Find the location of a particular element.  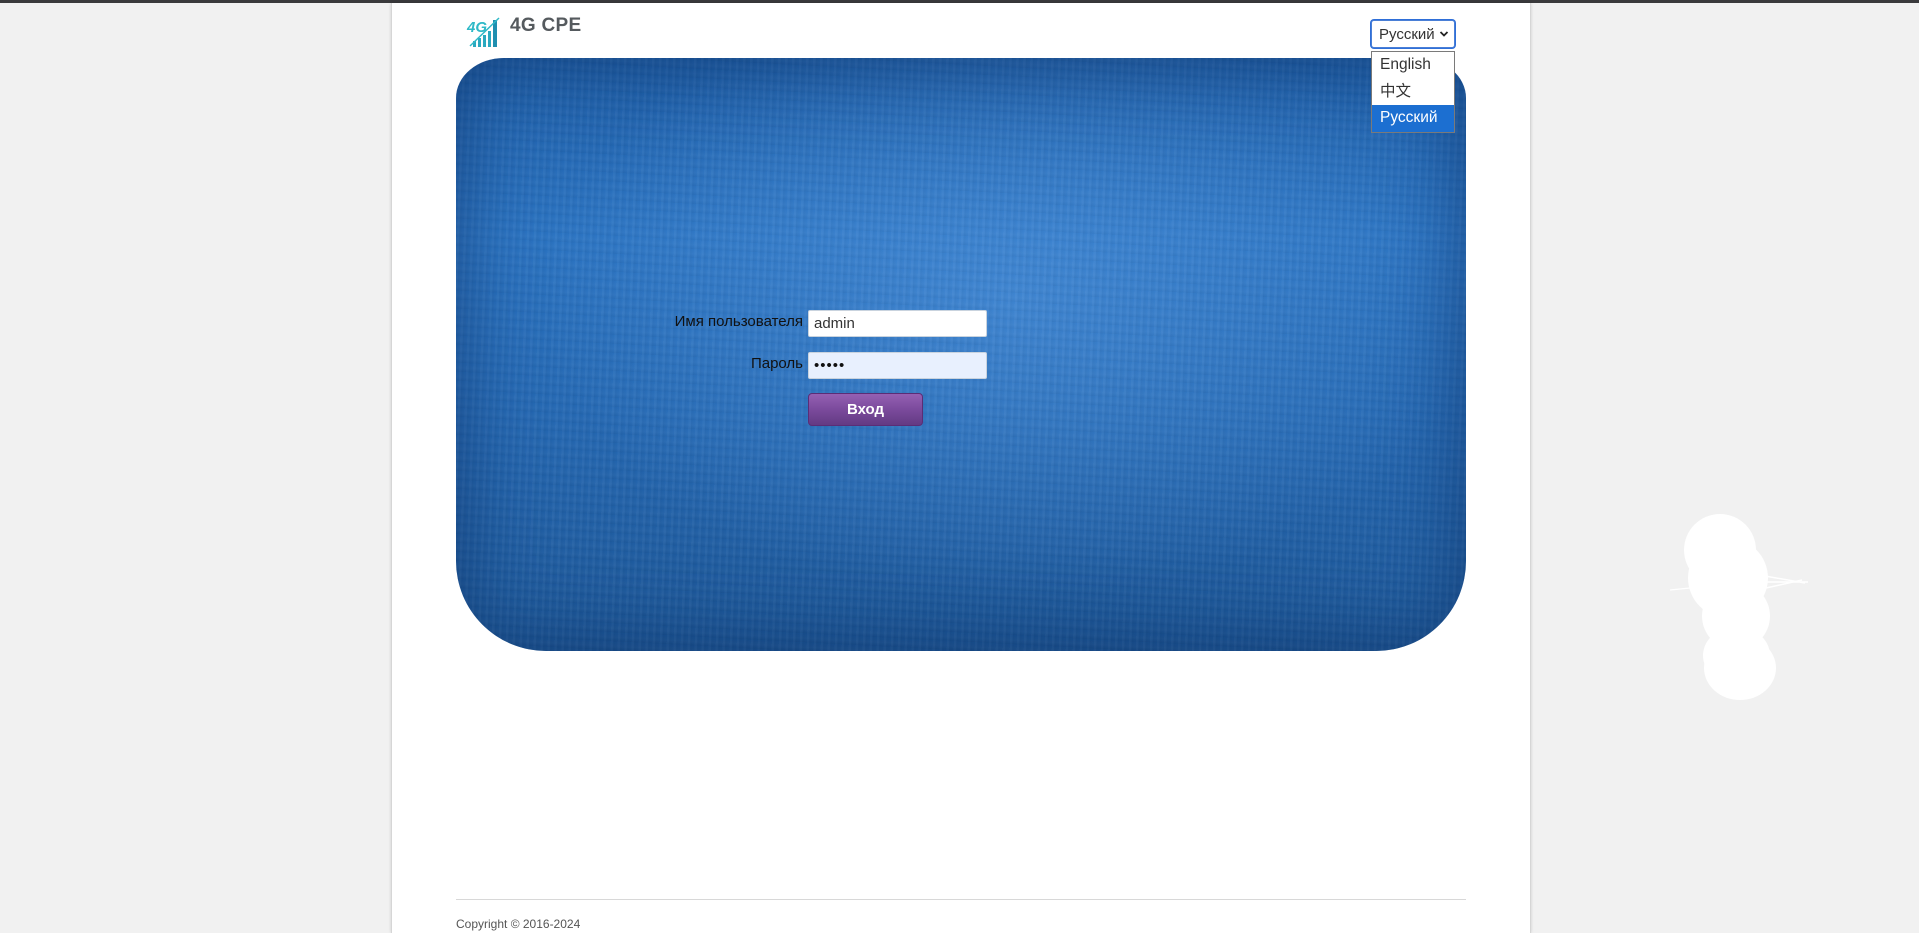

language-option-english: English is located at coordinates (1413, 65).